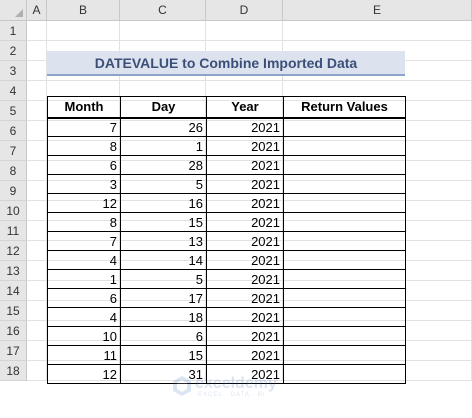  What do you see at coordinates (13, 111) in the screenshot?
I see `row-header-5: 5` at bounding box center [13, 111].